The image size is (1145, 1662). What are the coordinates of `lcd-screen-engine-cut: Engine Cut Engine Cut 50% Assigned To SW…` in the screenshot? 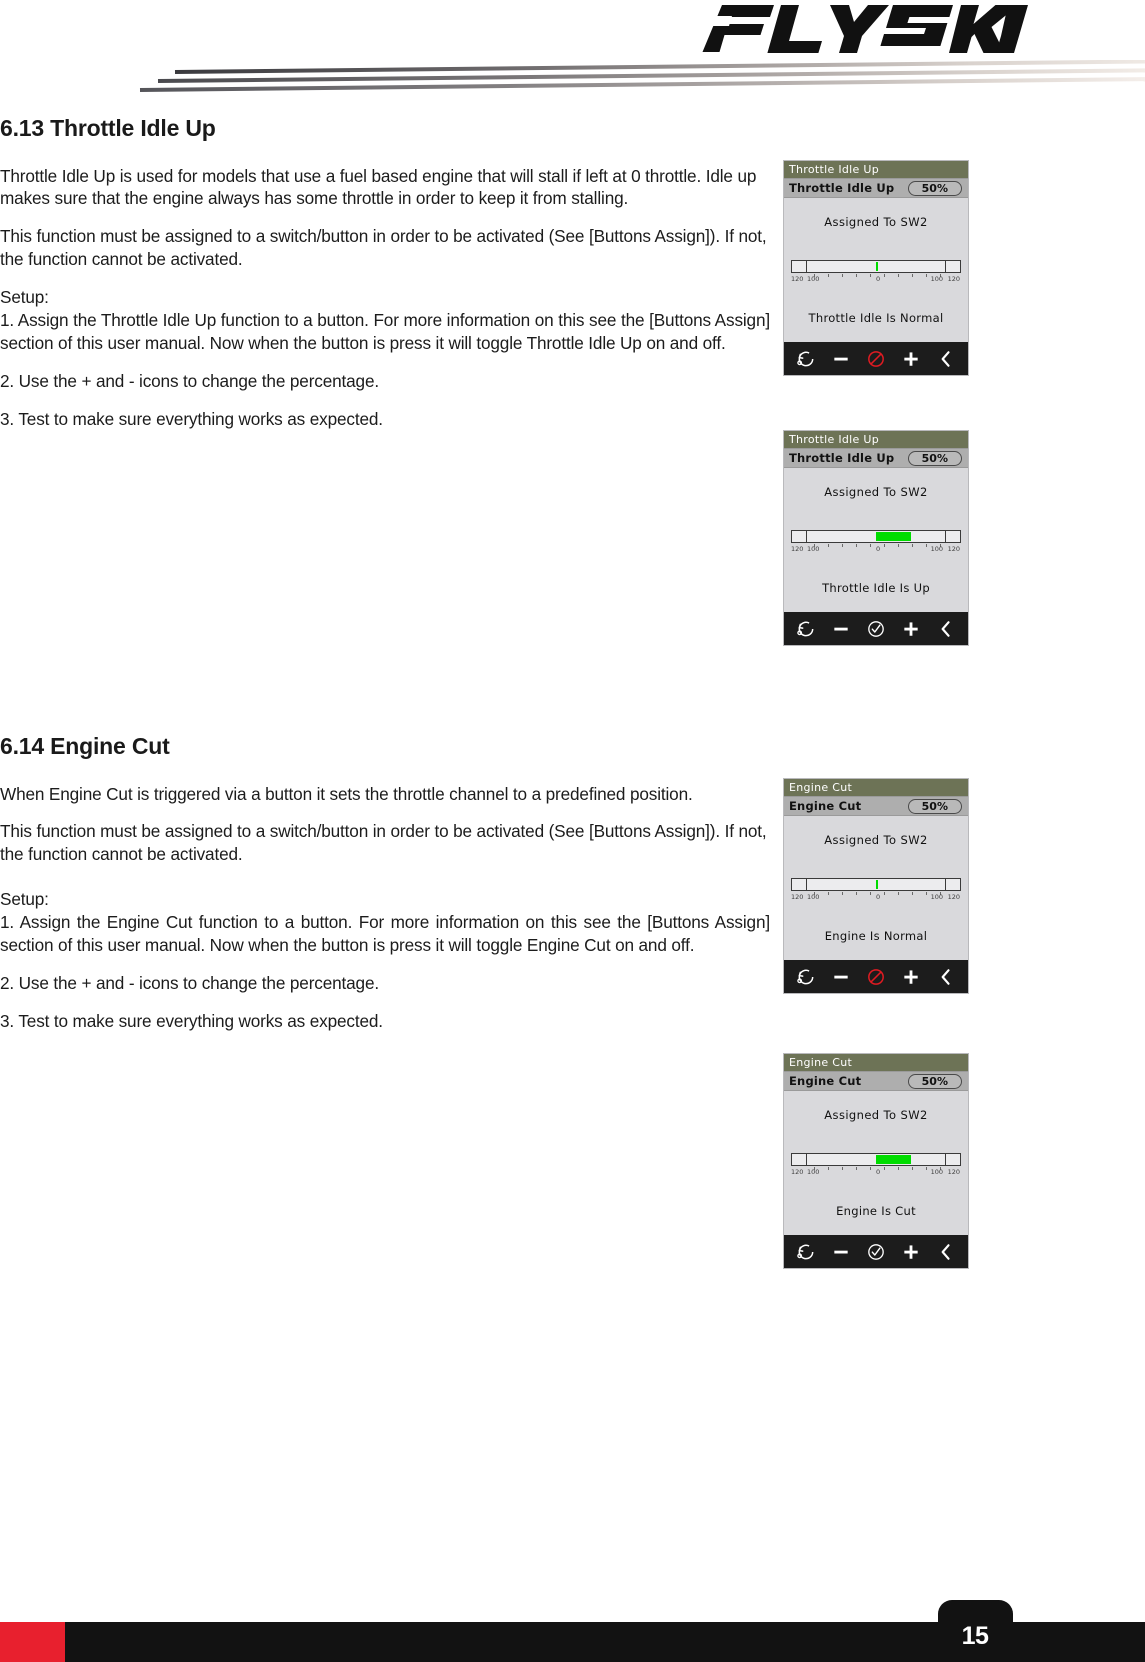 It's located at (876, 1161).